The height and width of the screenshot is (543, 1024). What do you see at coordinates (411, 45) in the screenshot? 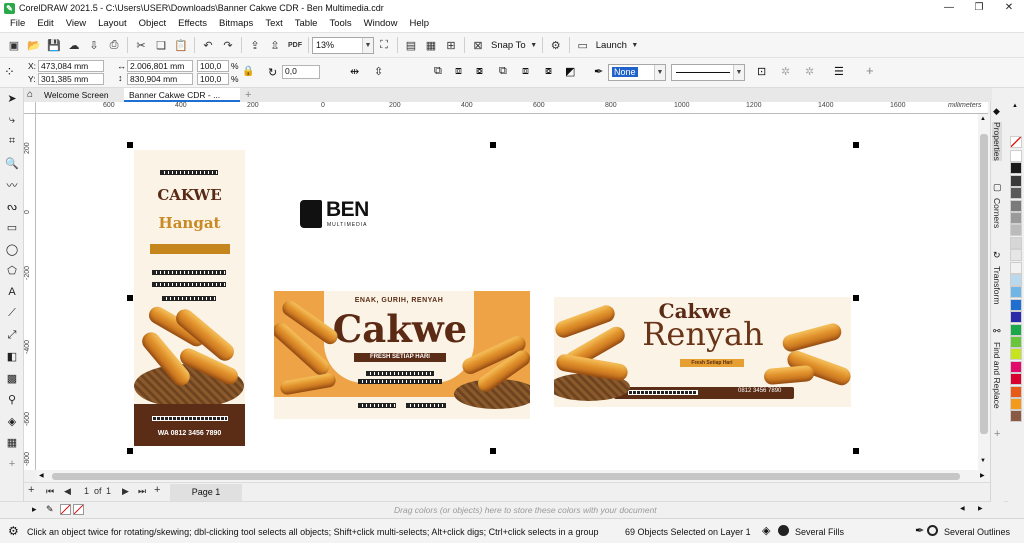
I see `full-screen-icon: ▤` at bounding box center [411, 45].